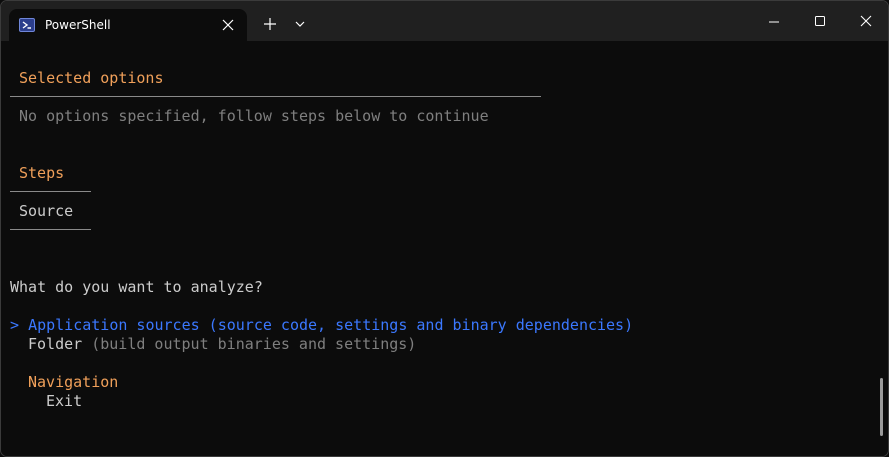 Image resolution: width=889 pixels, height=457 pixels. What do you see at coordinates (820, 21) in the screenshot?
I see `maximize-icon` at bounding box center [820, 21].